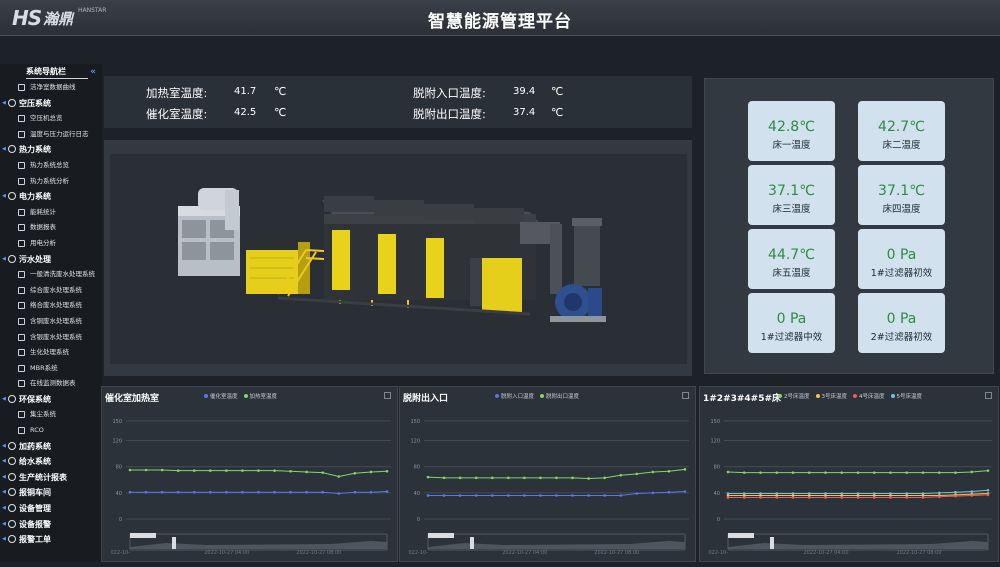 This screenshot has width=1000, height=567. I want to click on sensor-value: 0 Pa, so click(901, 255).